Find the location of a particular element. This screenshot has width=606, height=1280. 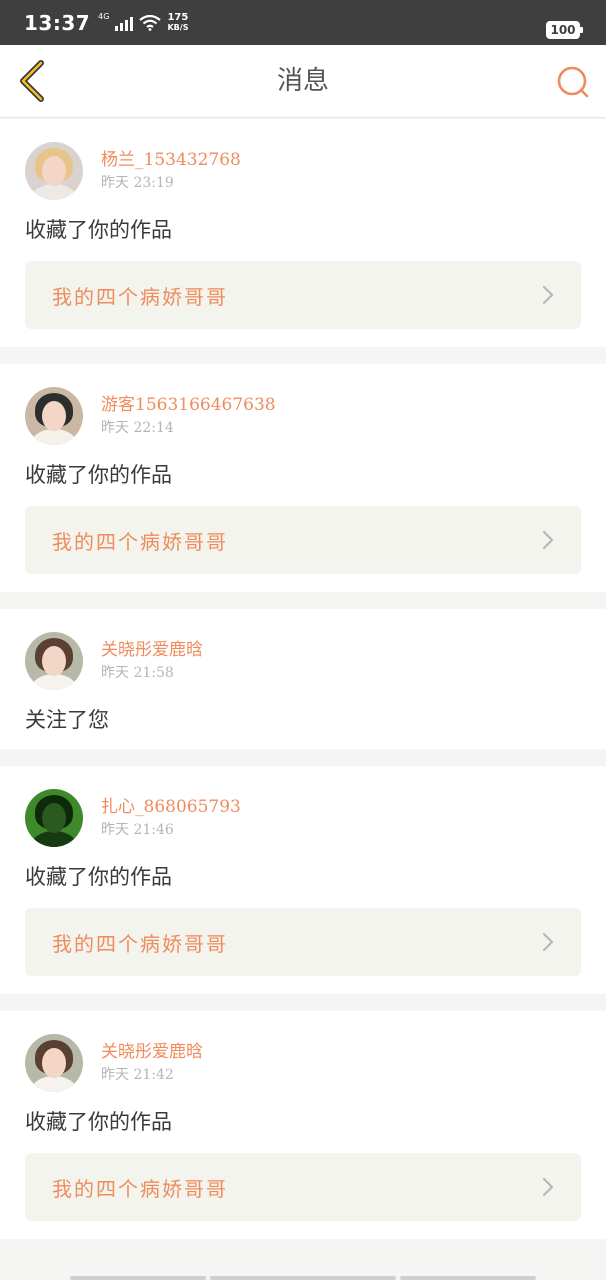

message-header: 扎心_868065793 昨天 21:46 is located at coordinates (303, 818).